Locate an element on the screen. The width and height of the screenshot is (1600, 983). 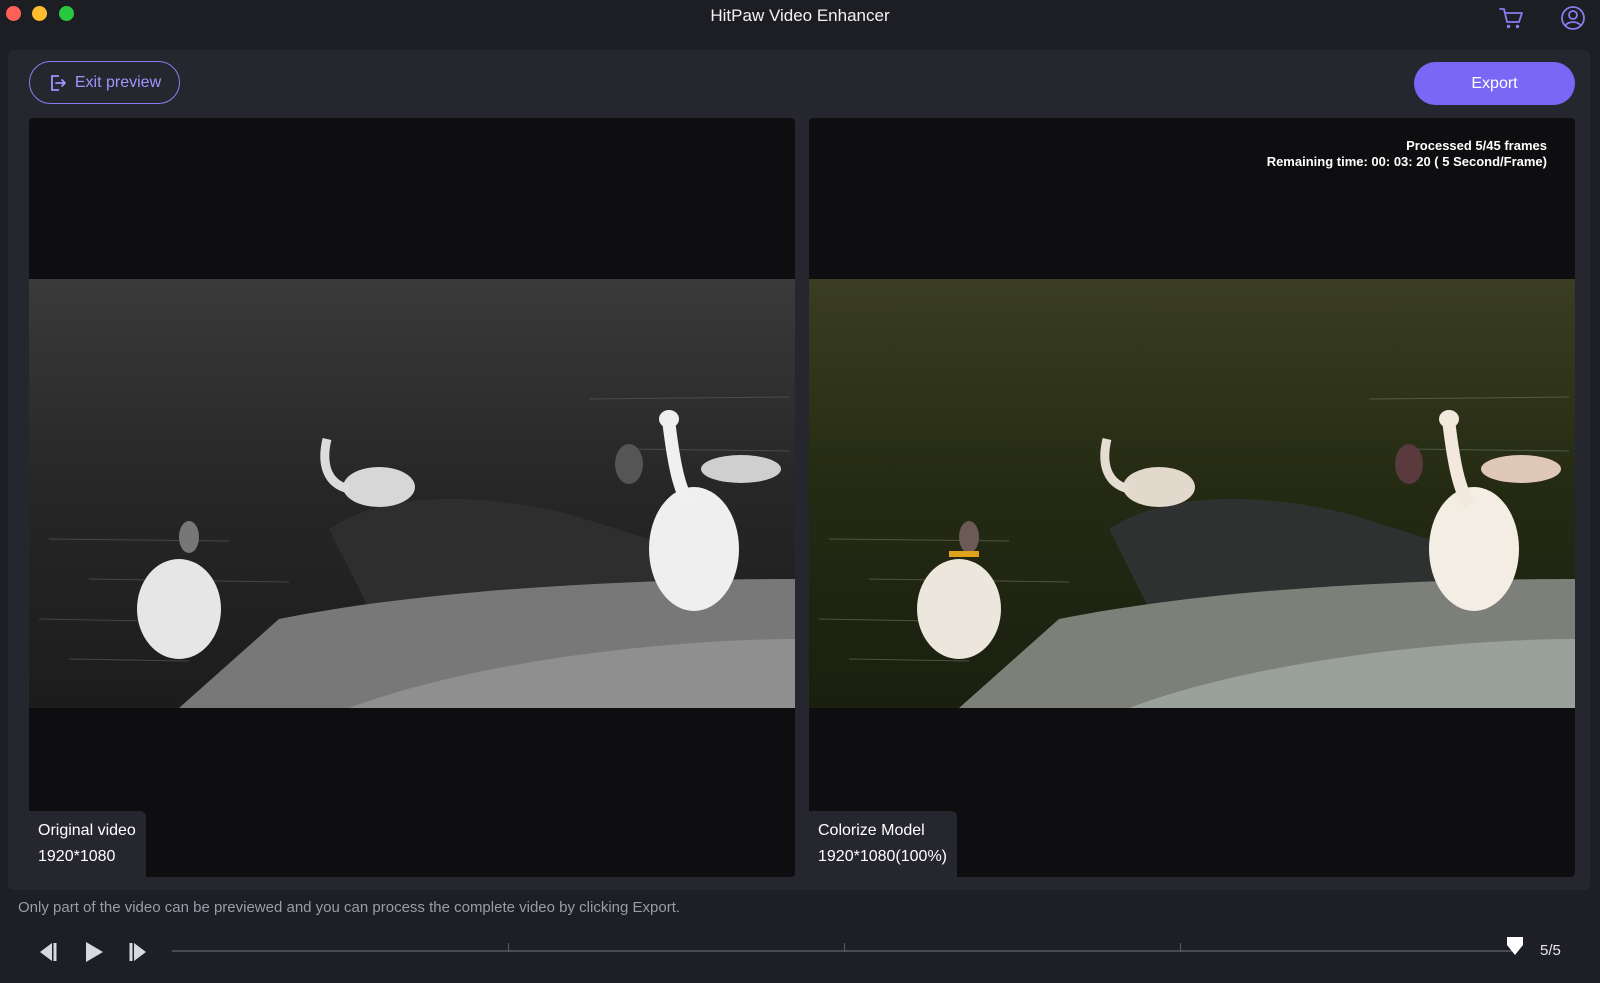
timeline-track is located at coordinates (844, 947).